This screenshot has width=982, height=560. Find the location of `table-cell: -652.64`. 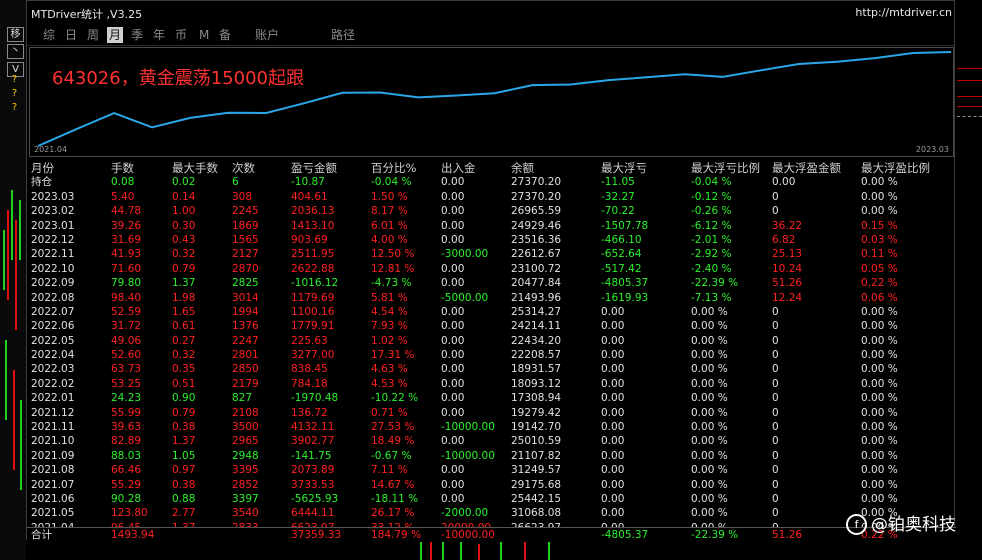

table-cell: -652.64 is located at coordinates (621, 254).